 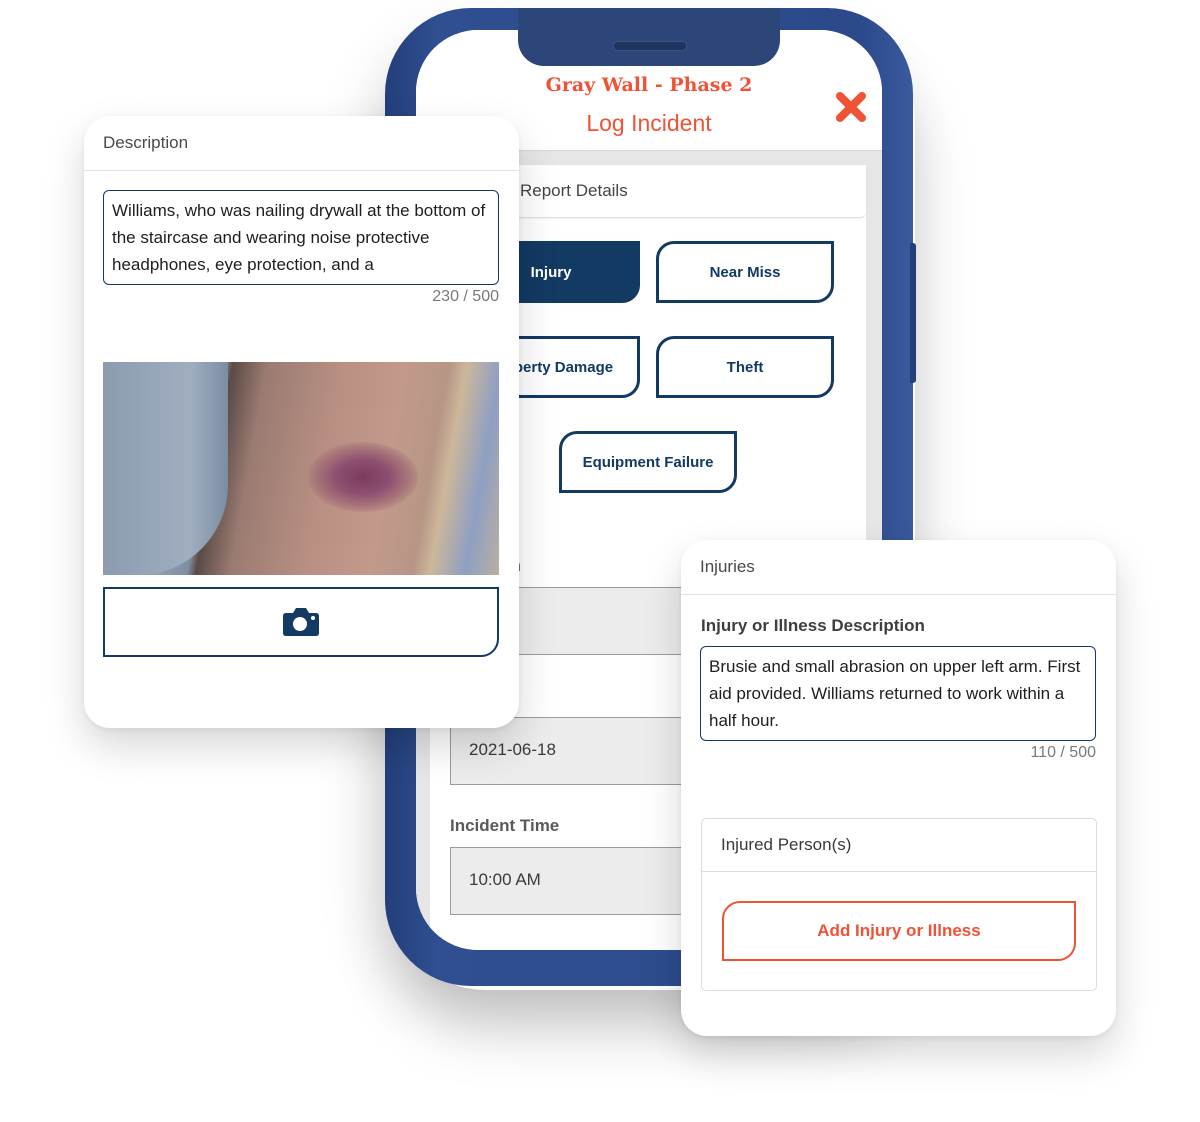 I want to click on type-label: Theft, so click(x=745, y=367).